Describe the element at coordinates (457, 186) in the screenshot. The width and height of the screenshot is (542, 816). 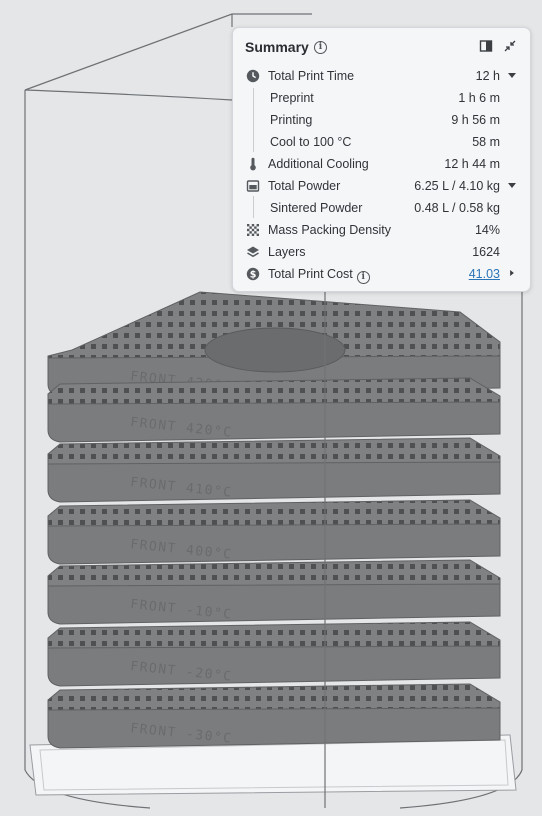
I see `total-powder-value: 6.25 L / 4.10 kg` at that location.